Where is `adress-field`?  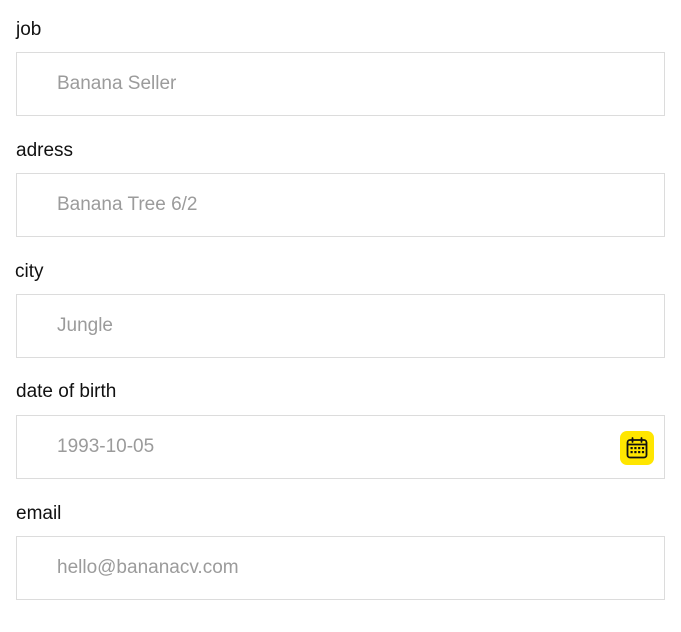 adress-field is located at coordinates (340, 205).